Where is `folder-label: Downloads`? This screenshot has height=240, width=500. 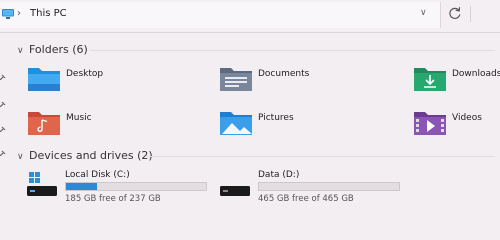 folder-label: Downloads is located at coordinates (476, 74).